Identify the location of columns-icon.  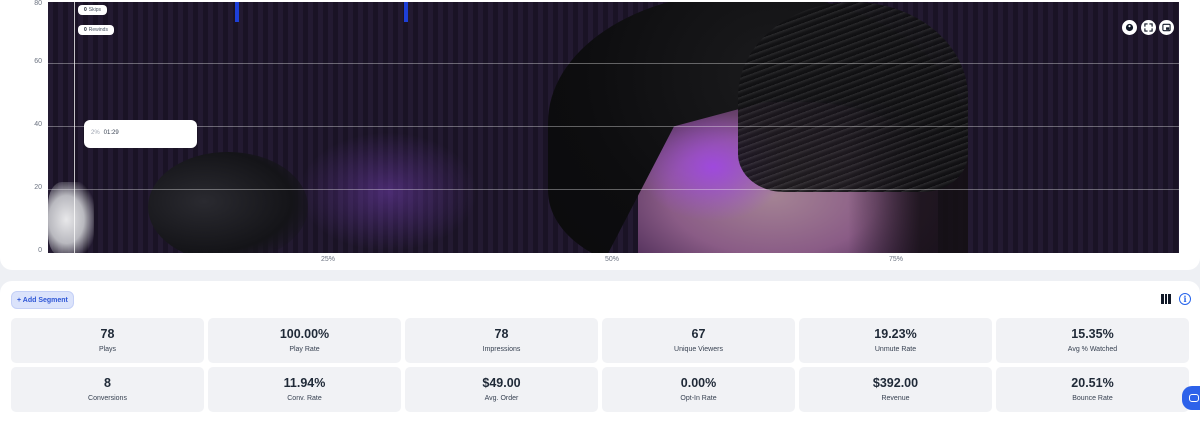
(1166, 299).